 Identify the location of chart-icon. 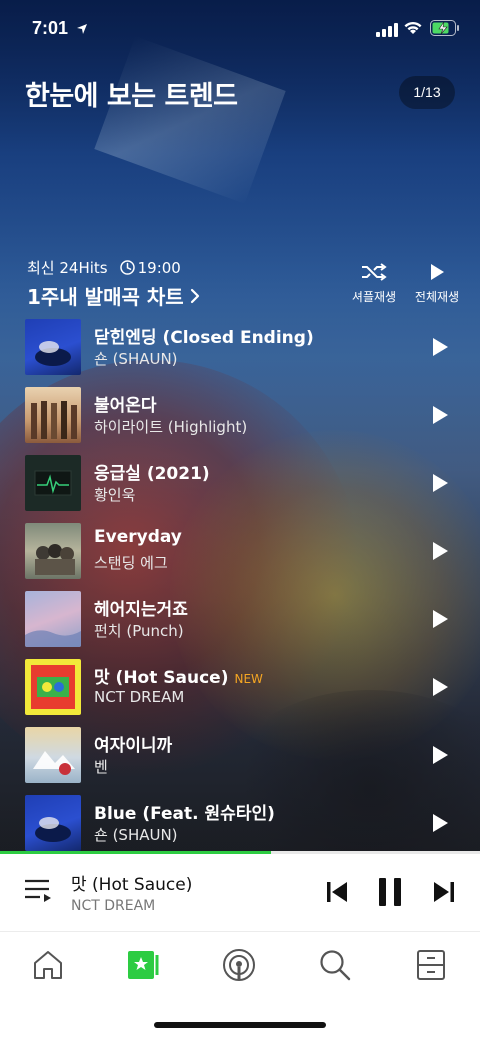
(143, 965).